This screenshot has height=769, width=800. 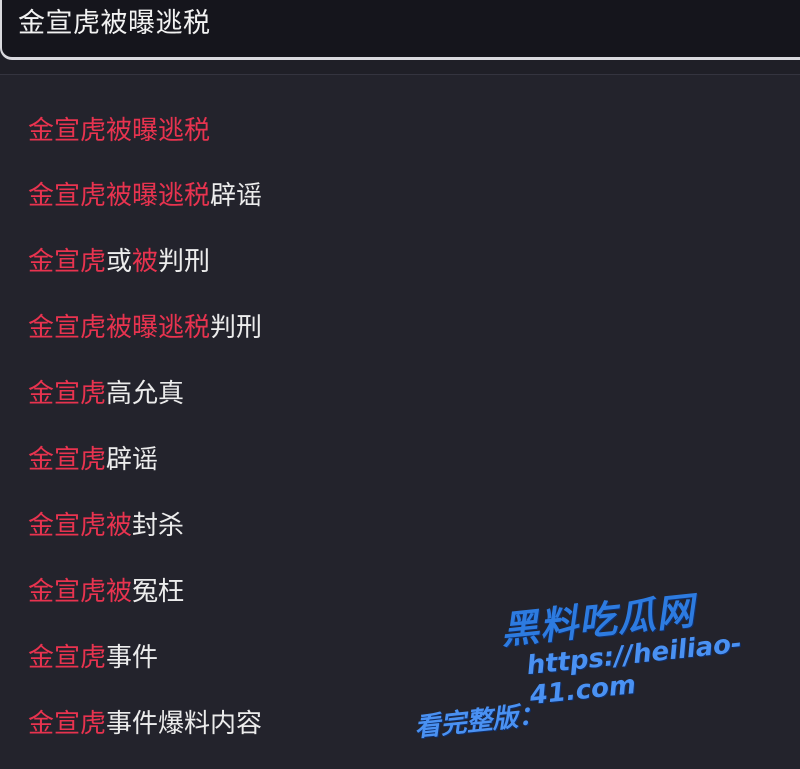 I want to click on suggestion-mid: 或, so click(x=119, y=262).